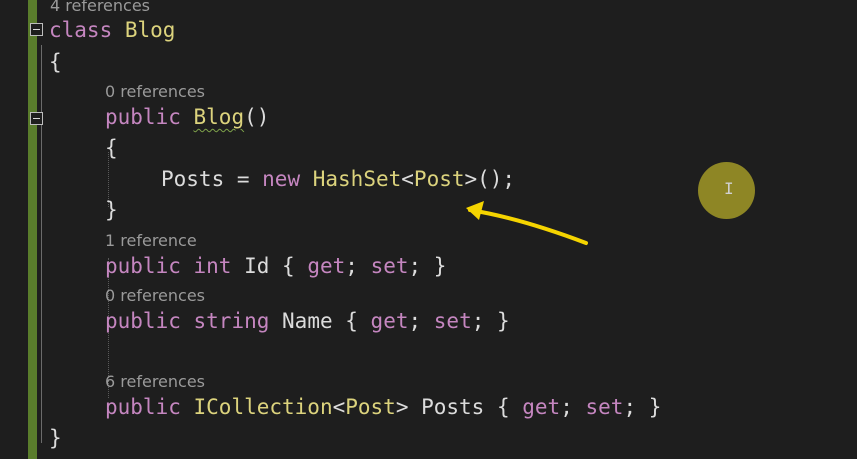 Image resolution: width=857 pixels, height=459 pixels. Describe the element at coordinates (527, 223) in the screenshot. I see `annotation-arrow-icon` at that location.